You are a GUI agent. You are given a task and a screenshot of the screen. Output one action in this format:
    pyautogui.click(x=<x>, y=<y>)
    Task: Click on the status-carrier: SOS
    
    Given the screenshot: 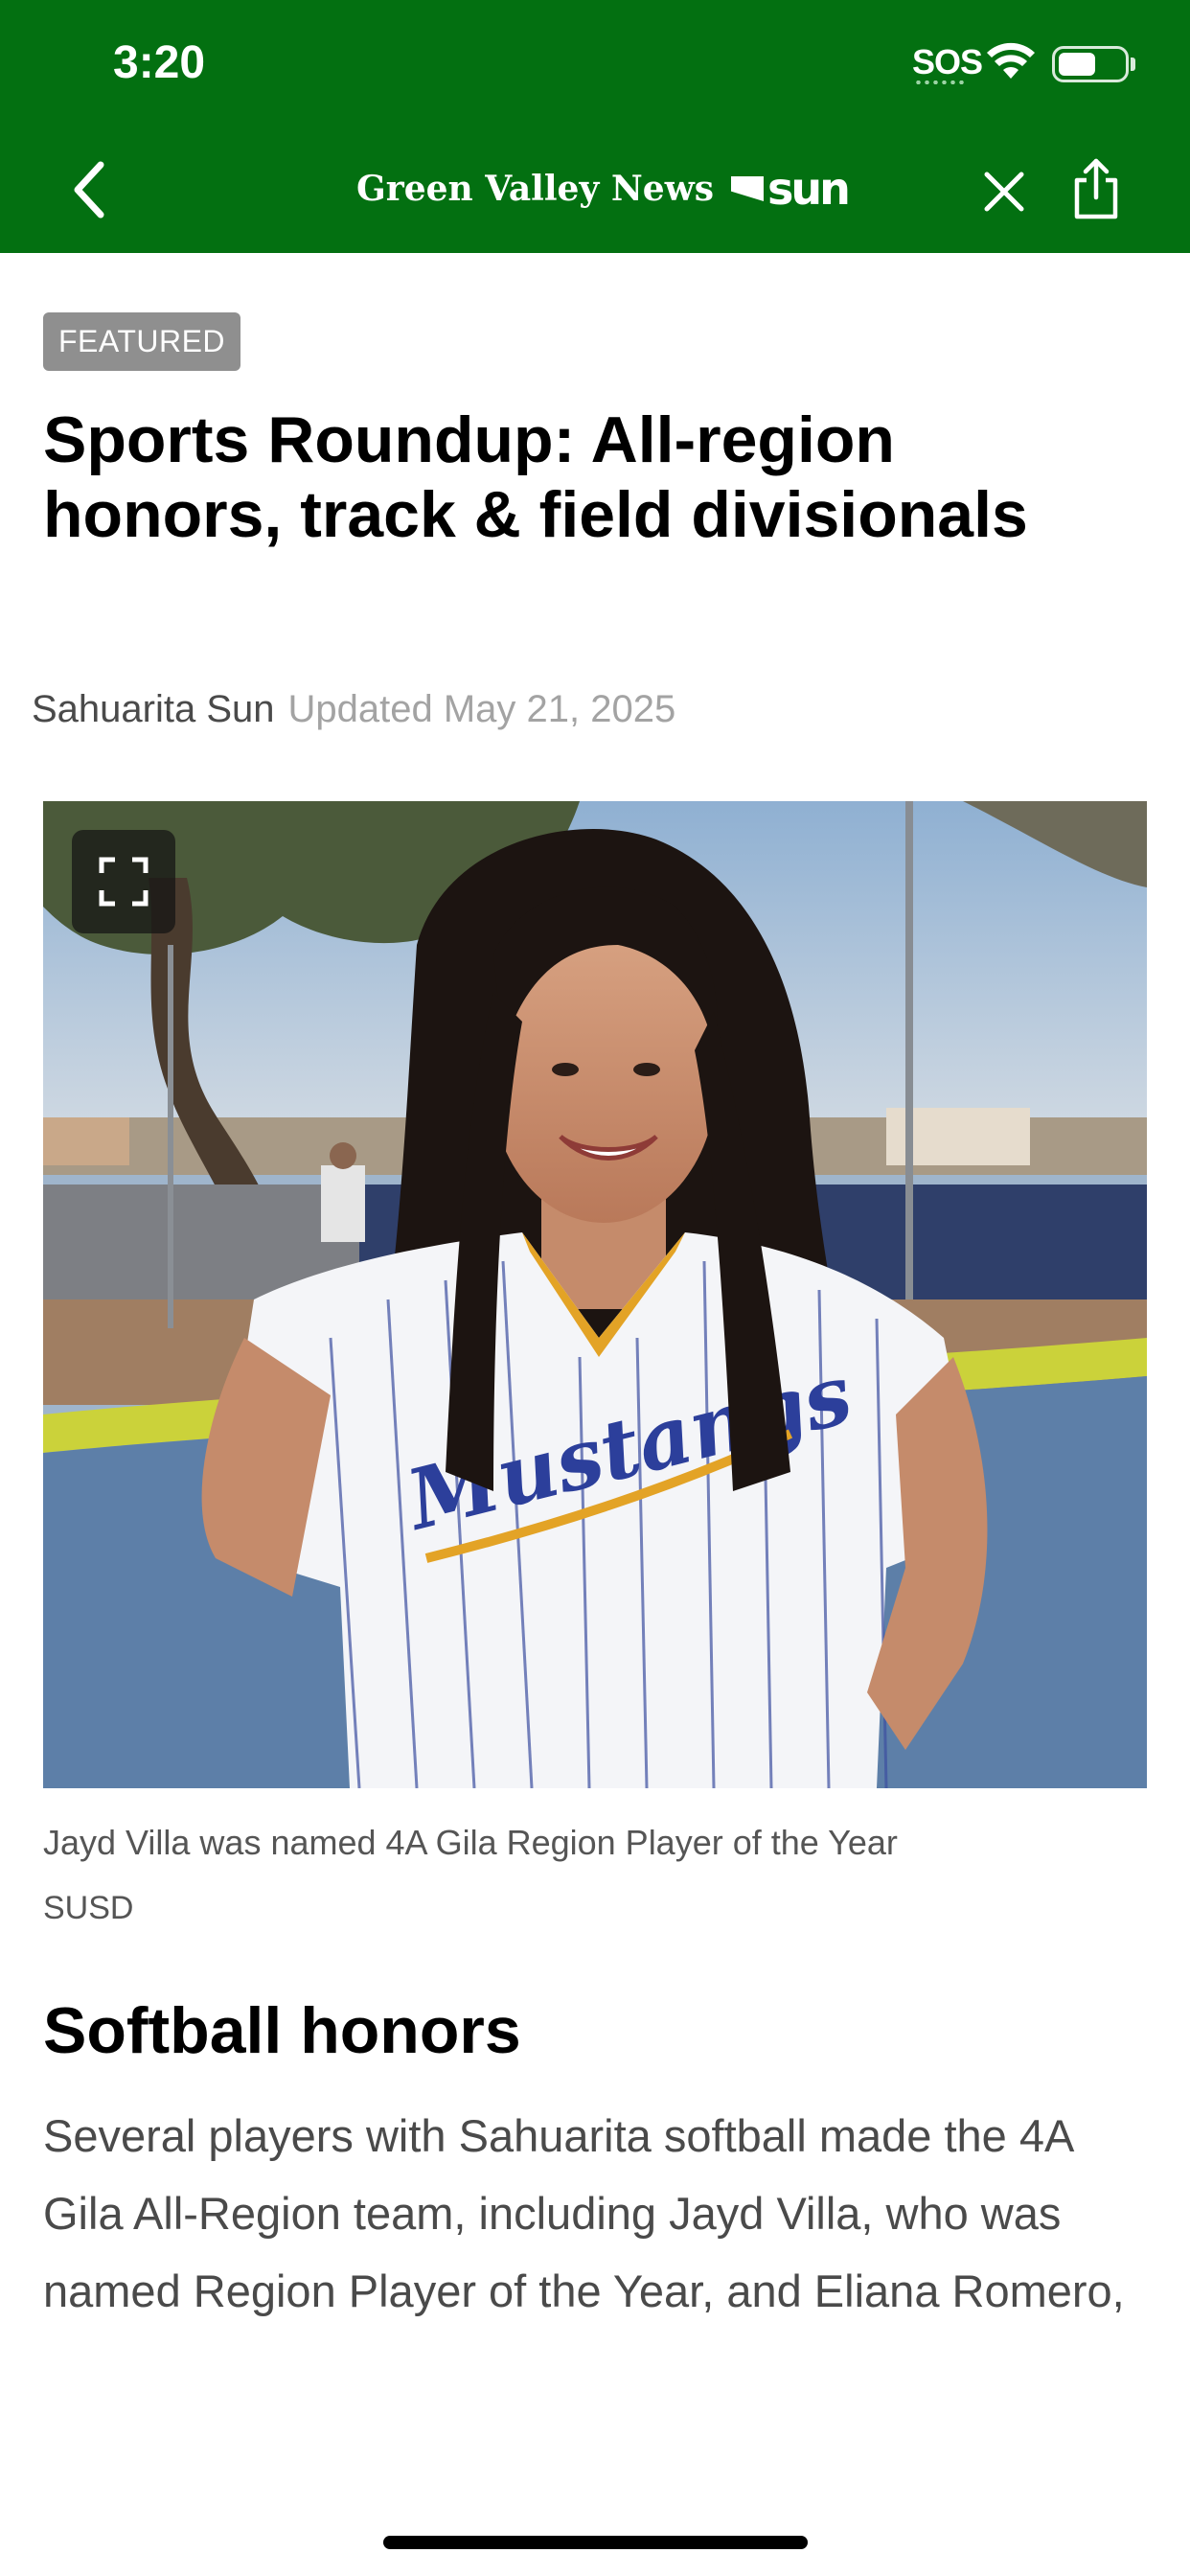 What is the action you would take?
    pyautogui.click(x=948, y=62)
    